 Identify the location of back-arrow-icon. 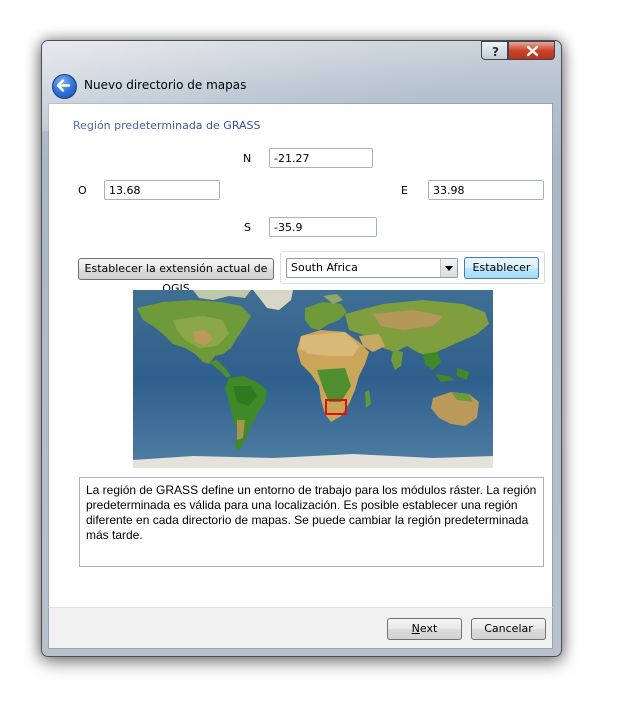
(63, 85).